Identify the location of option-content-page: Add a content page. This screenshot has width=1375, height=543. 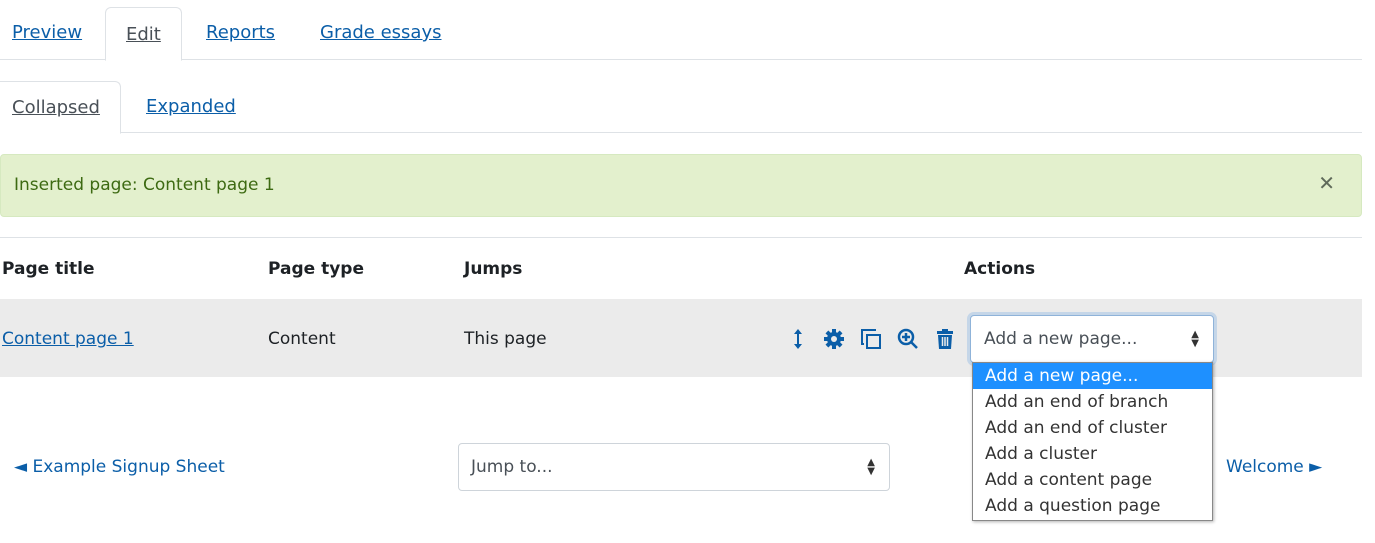
(1092, 480).